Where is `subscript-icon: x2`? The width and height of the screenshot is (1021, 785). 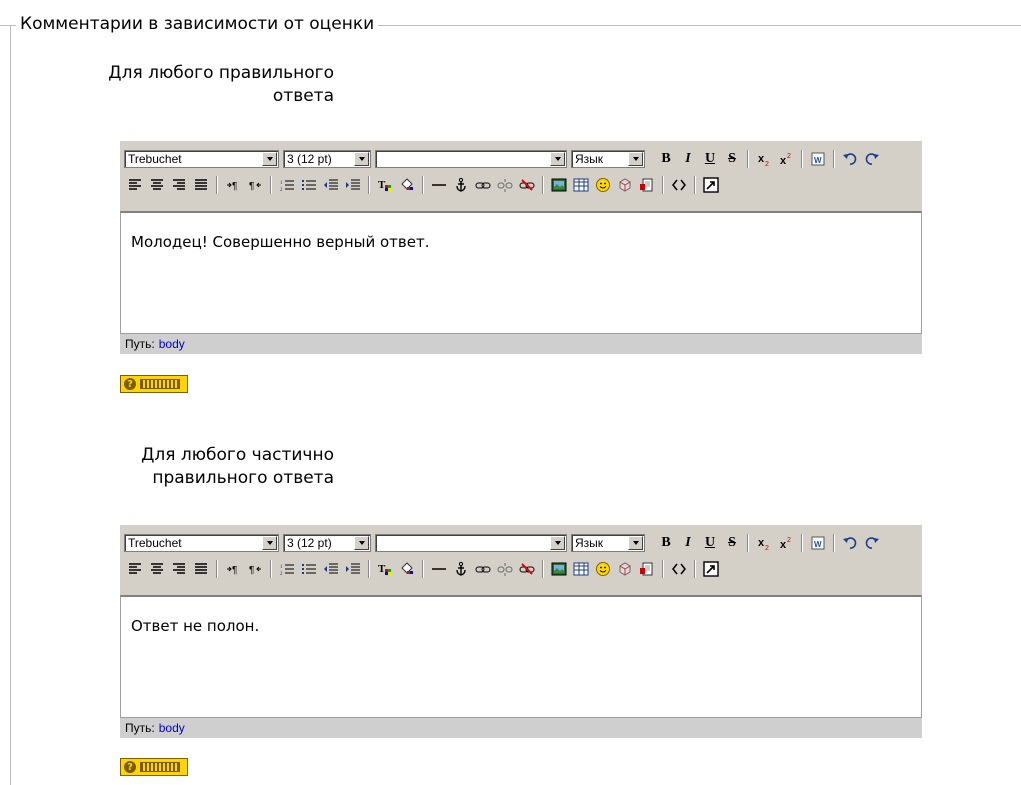
subscript-icon: x2 is located at coordinates (763, 160).